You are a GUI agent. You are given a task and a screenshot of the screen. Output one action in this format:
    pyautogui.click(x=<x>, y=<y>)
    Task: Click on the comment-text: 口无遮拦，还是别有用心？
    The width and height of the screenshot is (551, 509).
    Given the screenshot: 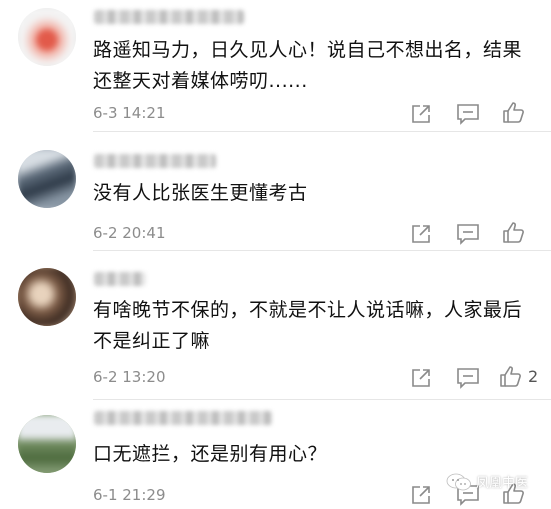 What is the action you would take?
    pyautogui.click(x=210, y=454)
    